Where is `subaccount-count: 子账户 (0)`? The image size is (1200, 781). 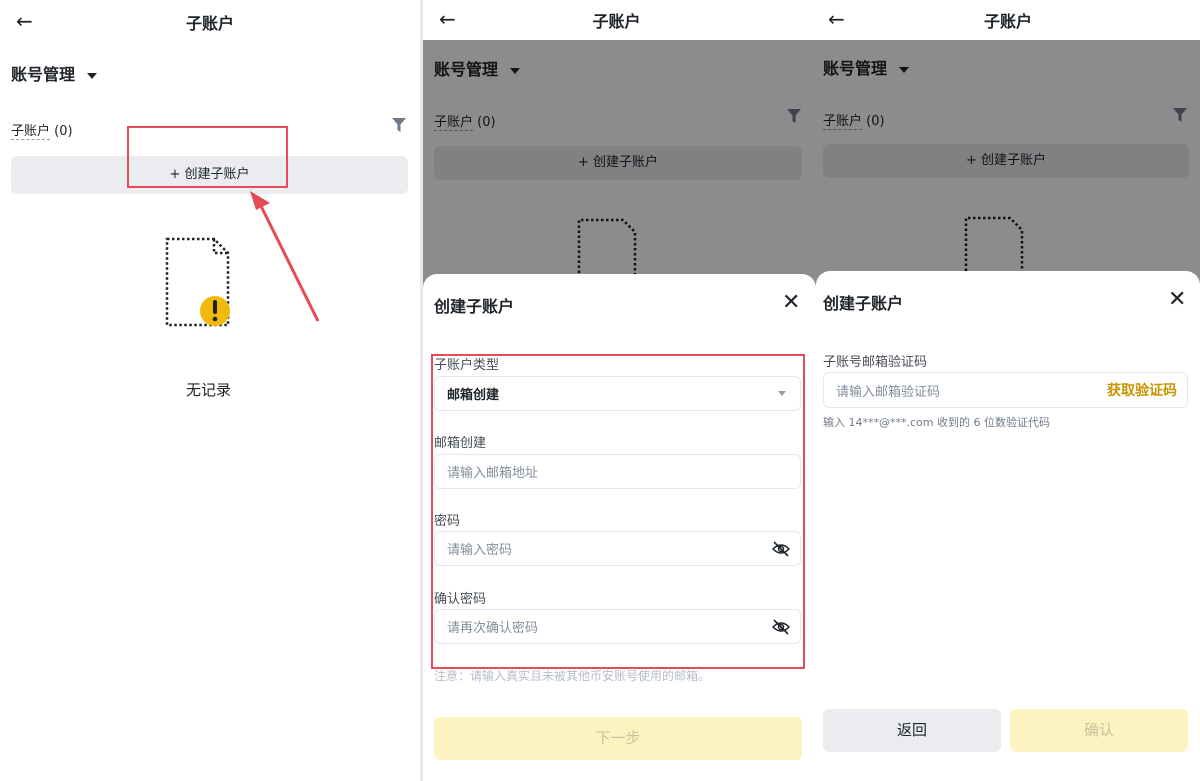
subaccount-count: 子账户 (0) is located at coordinates (42, 130).